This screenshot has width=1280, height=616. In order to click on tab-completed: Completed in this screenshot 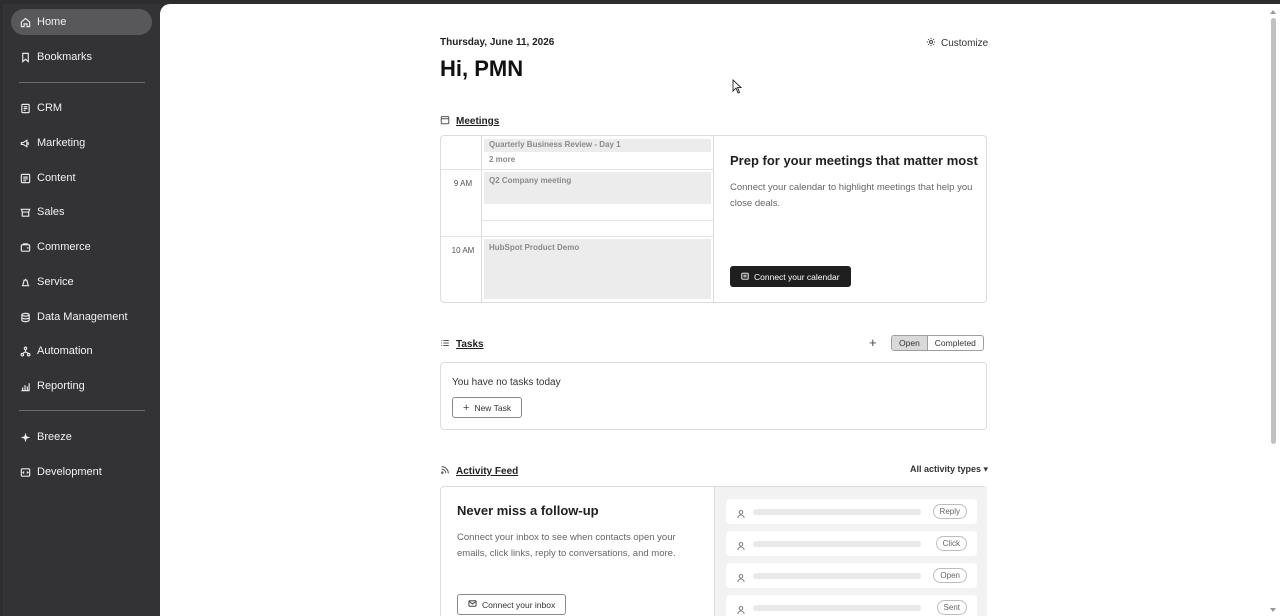, I will do `click(955, 343)`.